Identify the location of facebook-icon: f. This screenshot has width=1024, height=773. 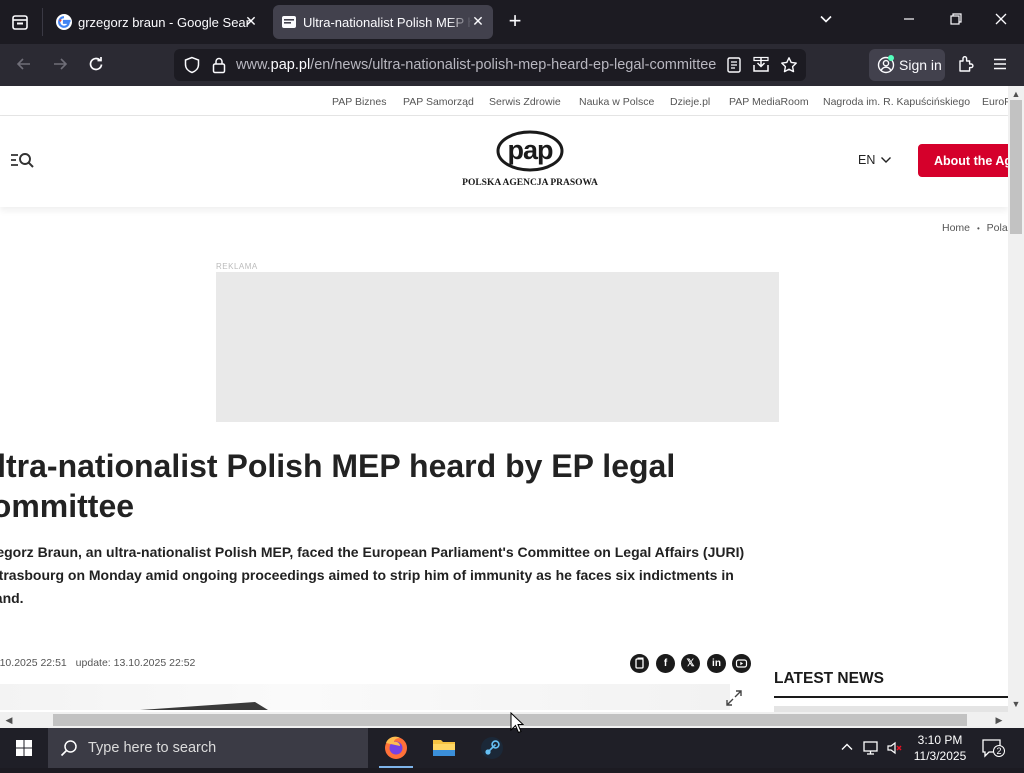
(665, 663).